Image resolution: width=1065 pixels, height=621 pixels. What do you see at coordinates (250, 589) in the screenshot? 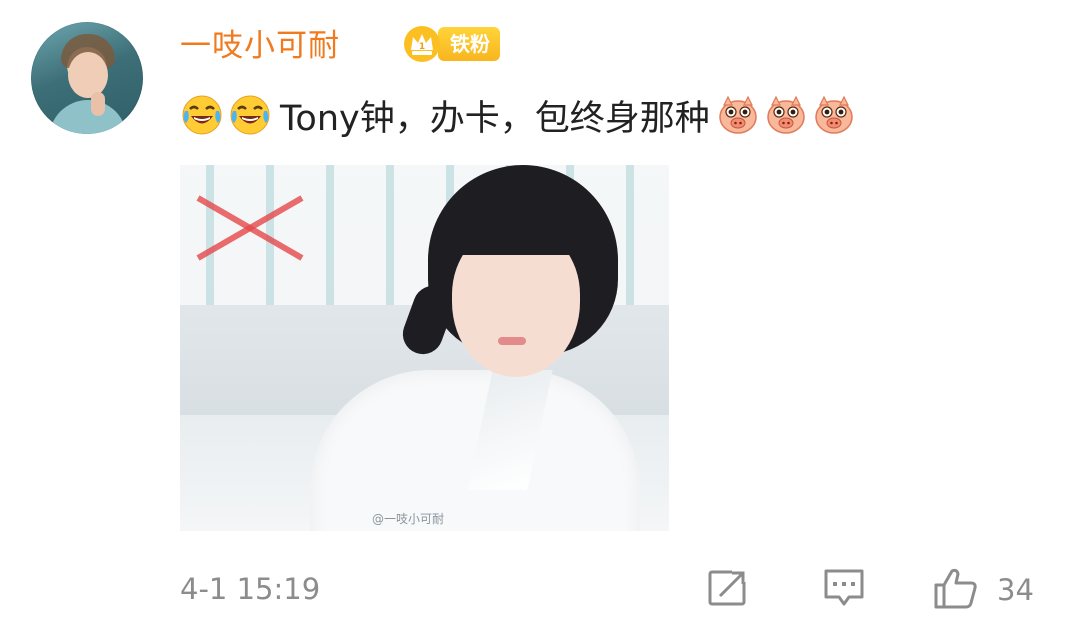
I see `comment-timestamp: 4-1 15:19` at bounding box center [250, 589].